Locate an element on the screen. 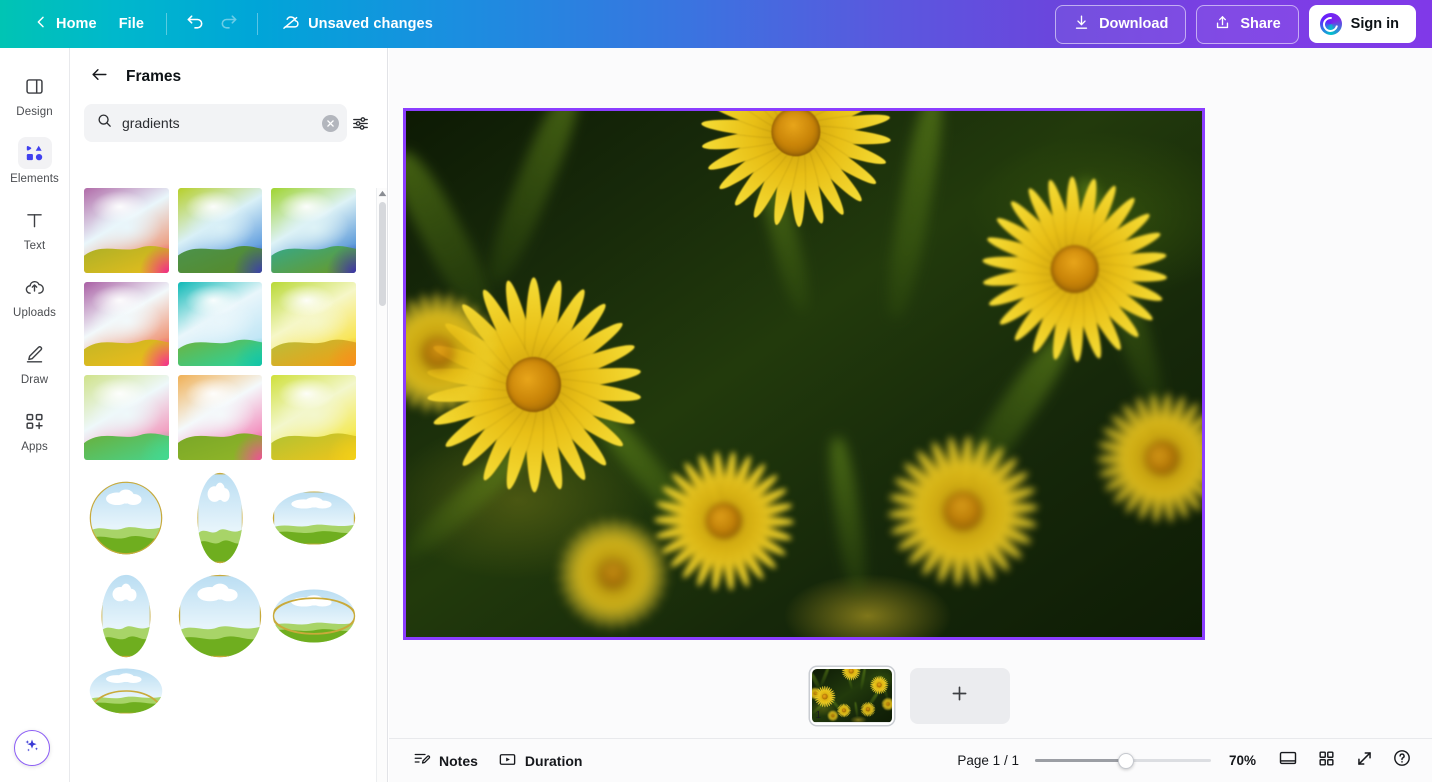 The height and width of the screenshot is (782, 1432). present-view-icon is located at coordinates (1288, 760).